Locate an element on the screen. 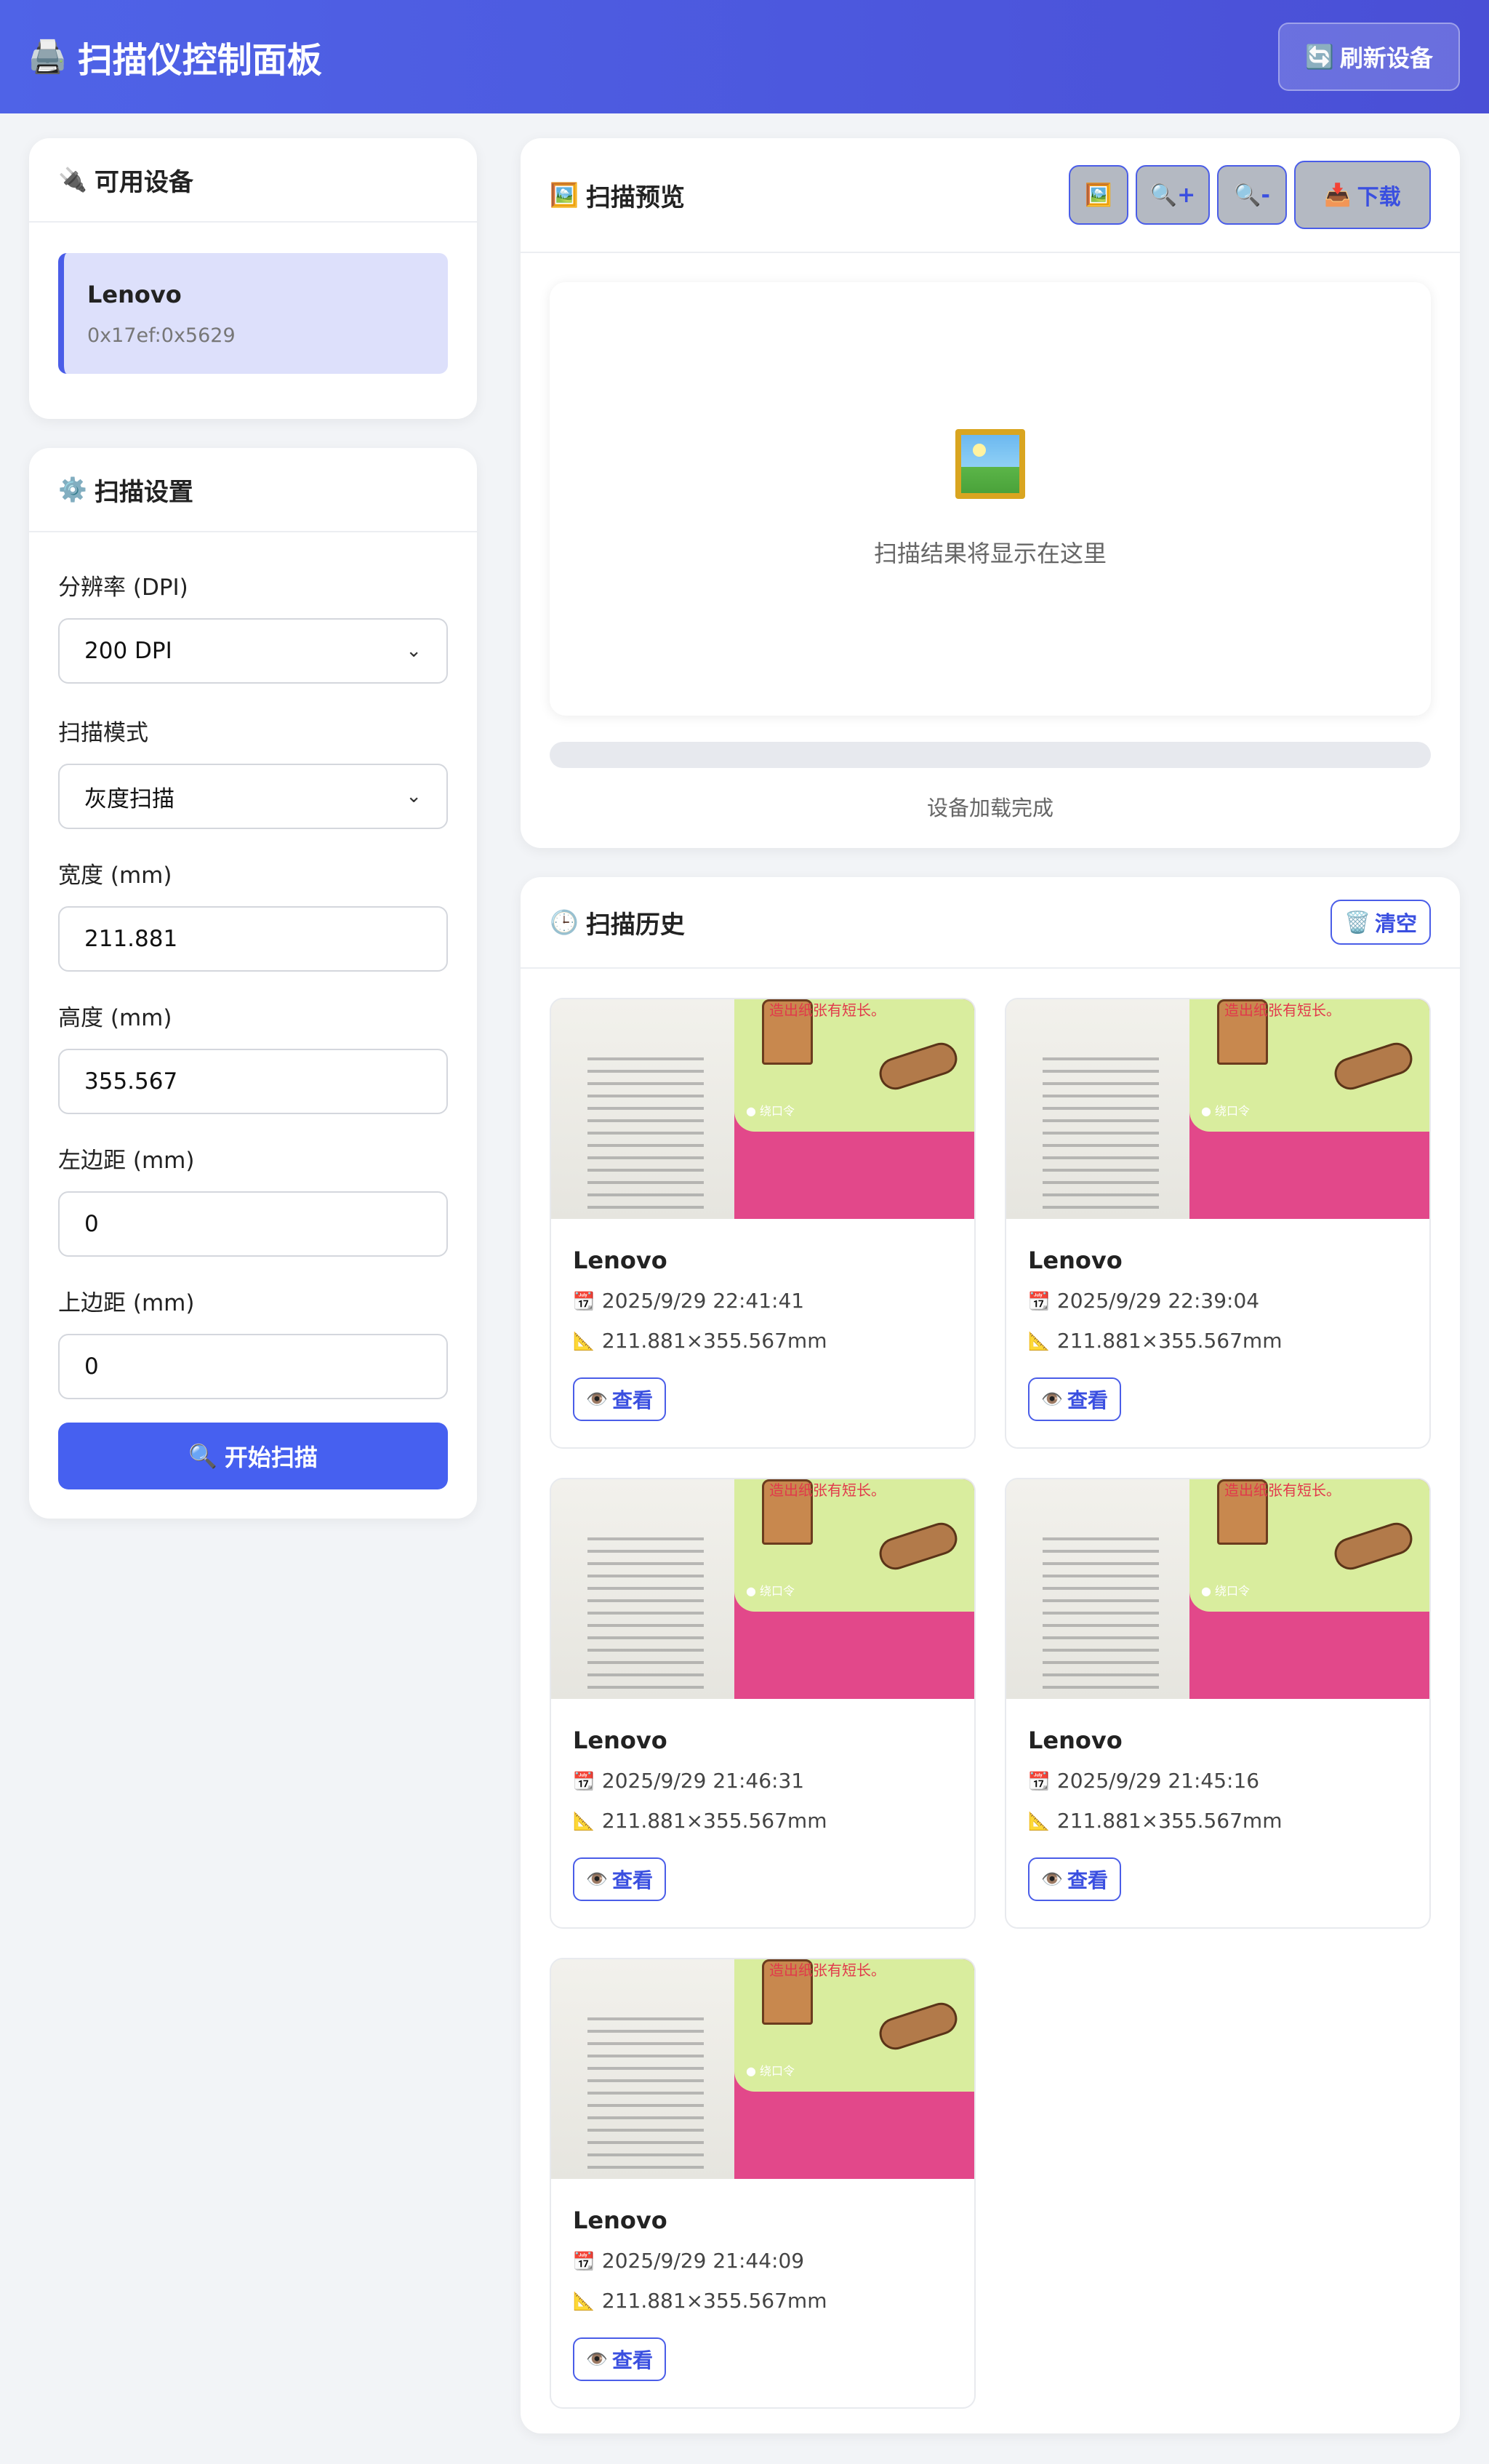  printer-icon: 🖨️ is located at coordinates (48, 57).